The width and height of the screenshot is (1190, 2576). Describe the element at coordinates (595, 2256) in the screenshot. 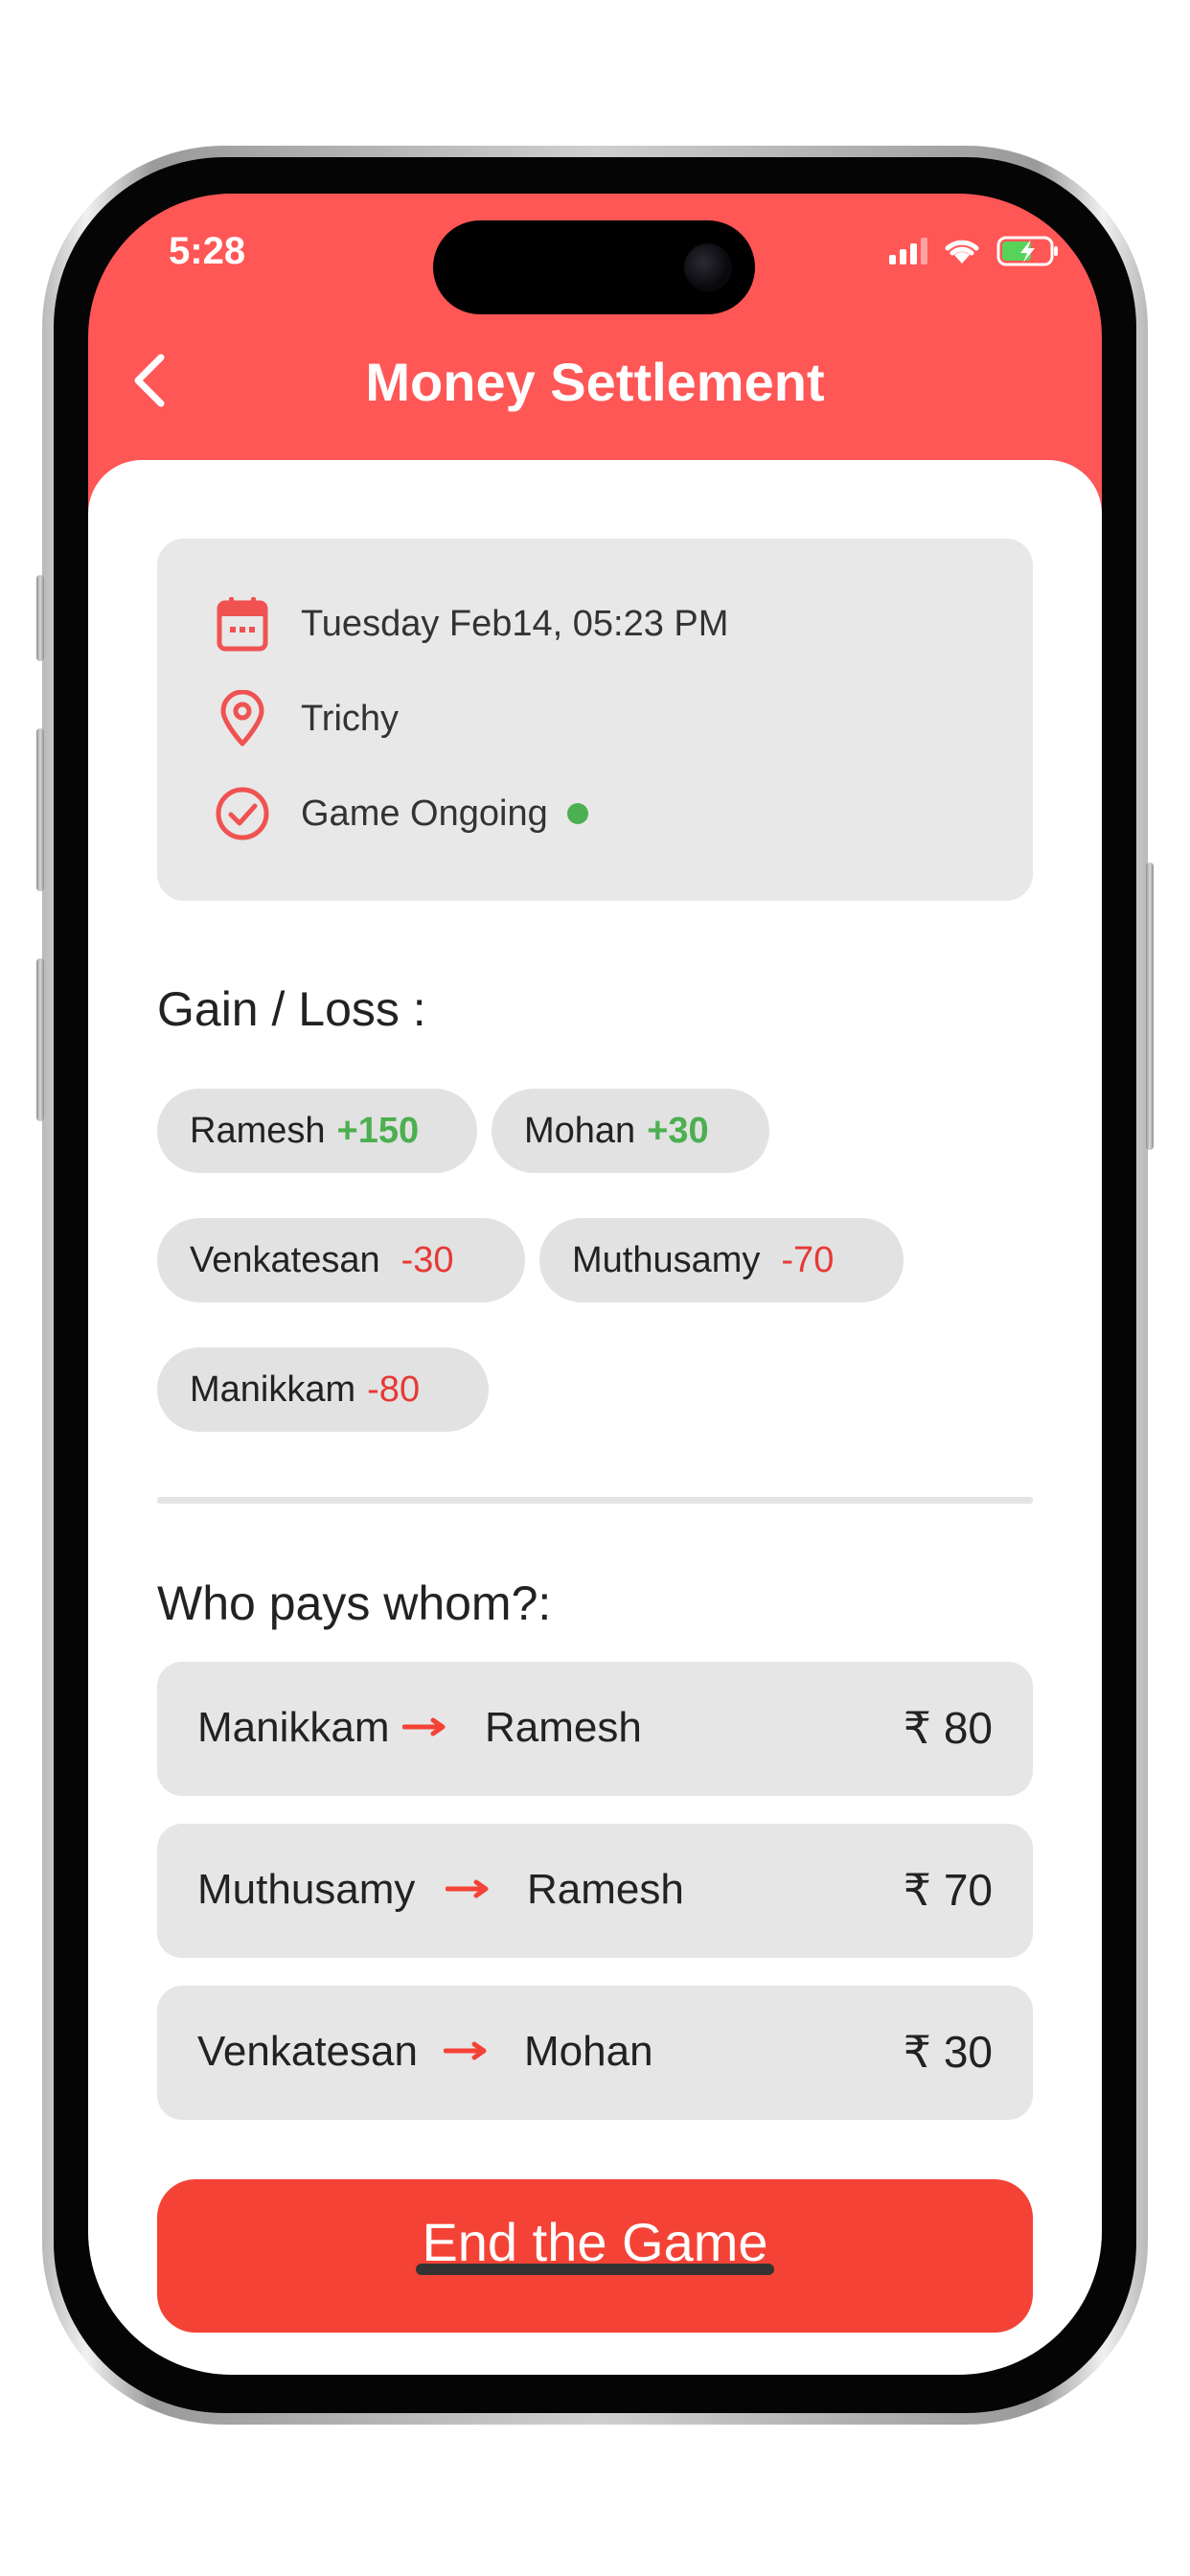

I see `end-game-button: End the Game` at that location.